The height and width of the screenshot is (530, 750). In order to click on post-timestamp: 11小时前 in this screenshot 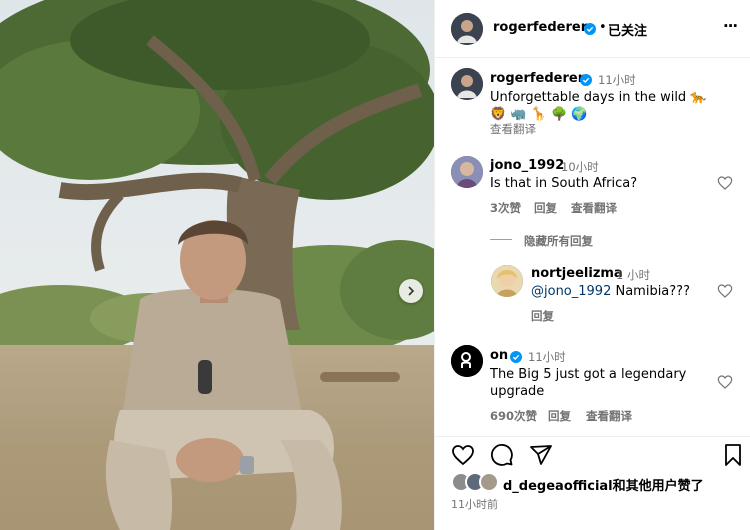, I will do `click(474, 504)`.